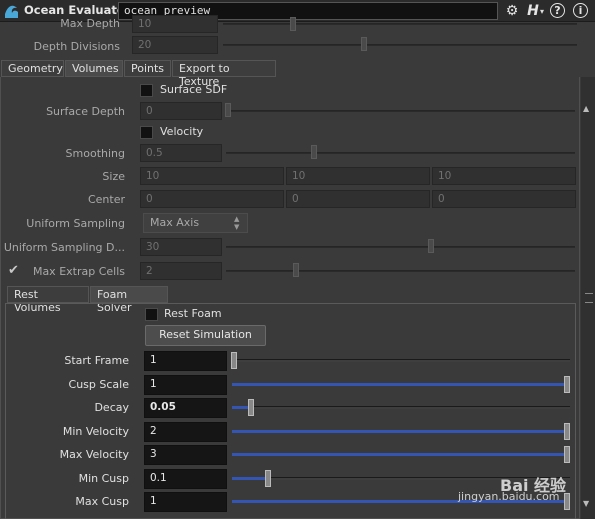 The height and width of the screenshot is (519, 595). Describe the element at coordinates (78, 271) in the screenshot. I see `max-extrap-cells-label: Max Extrap Cells` at that location.